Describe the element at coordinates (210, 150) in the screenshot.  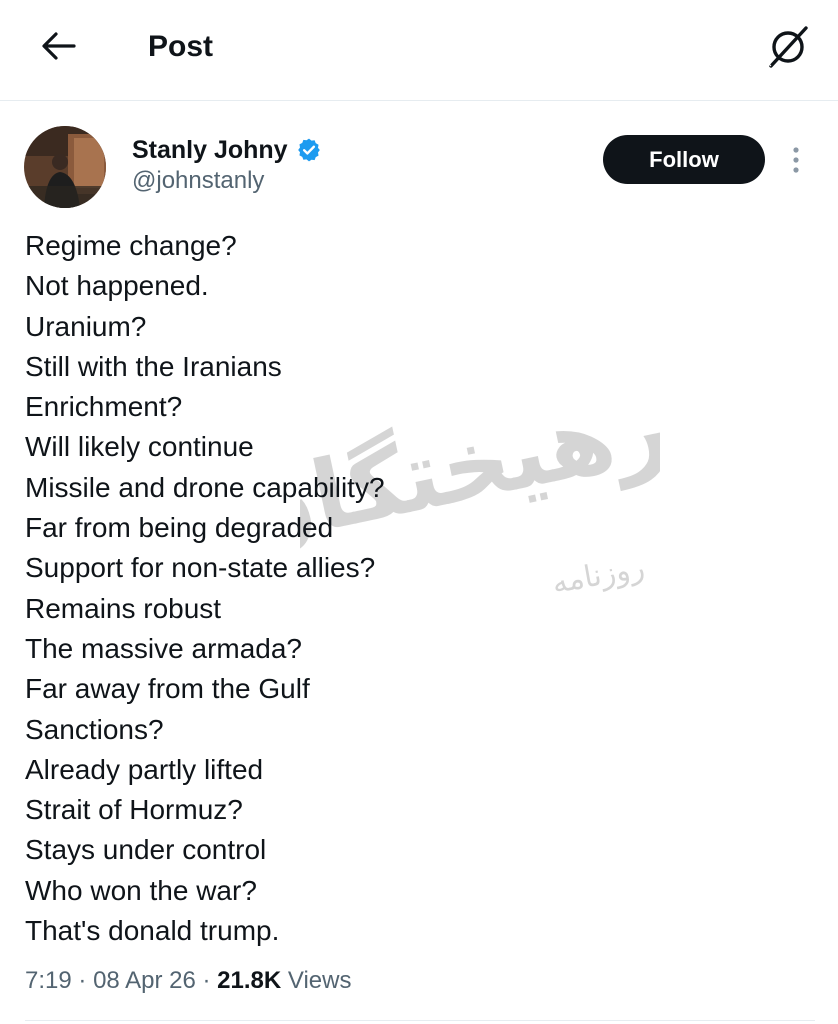
I see `author-name-text: Stanly Johny` at that location.